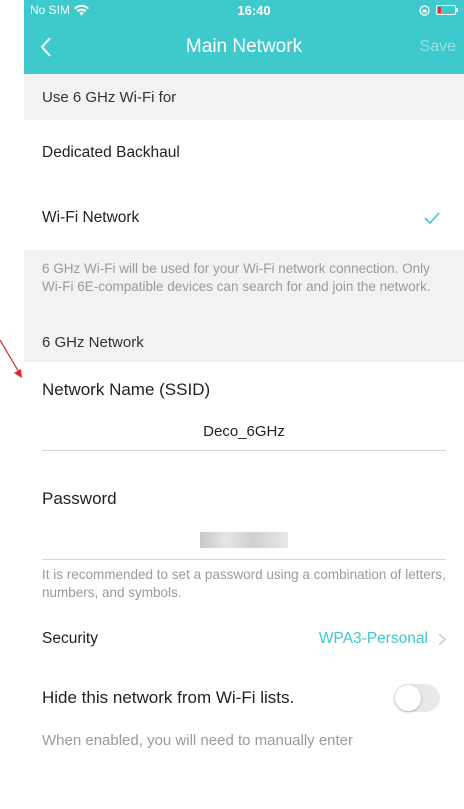 Image resolution: width=464 pixels, height=809 pixels. What do you see at coordinates (82, 9) in the screenshot?
I see `wifi-icon` at bounding box center [82, 9].